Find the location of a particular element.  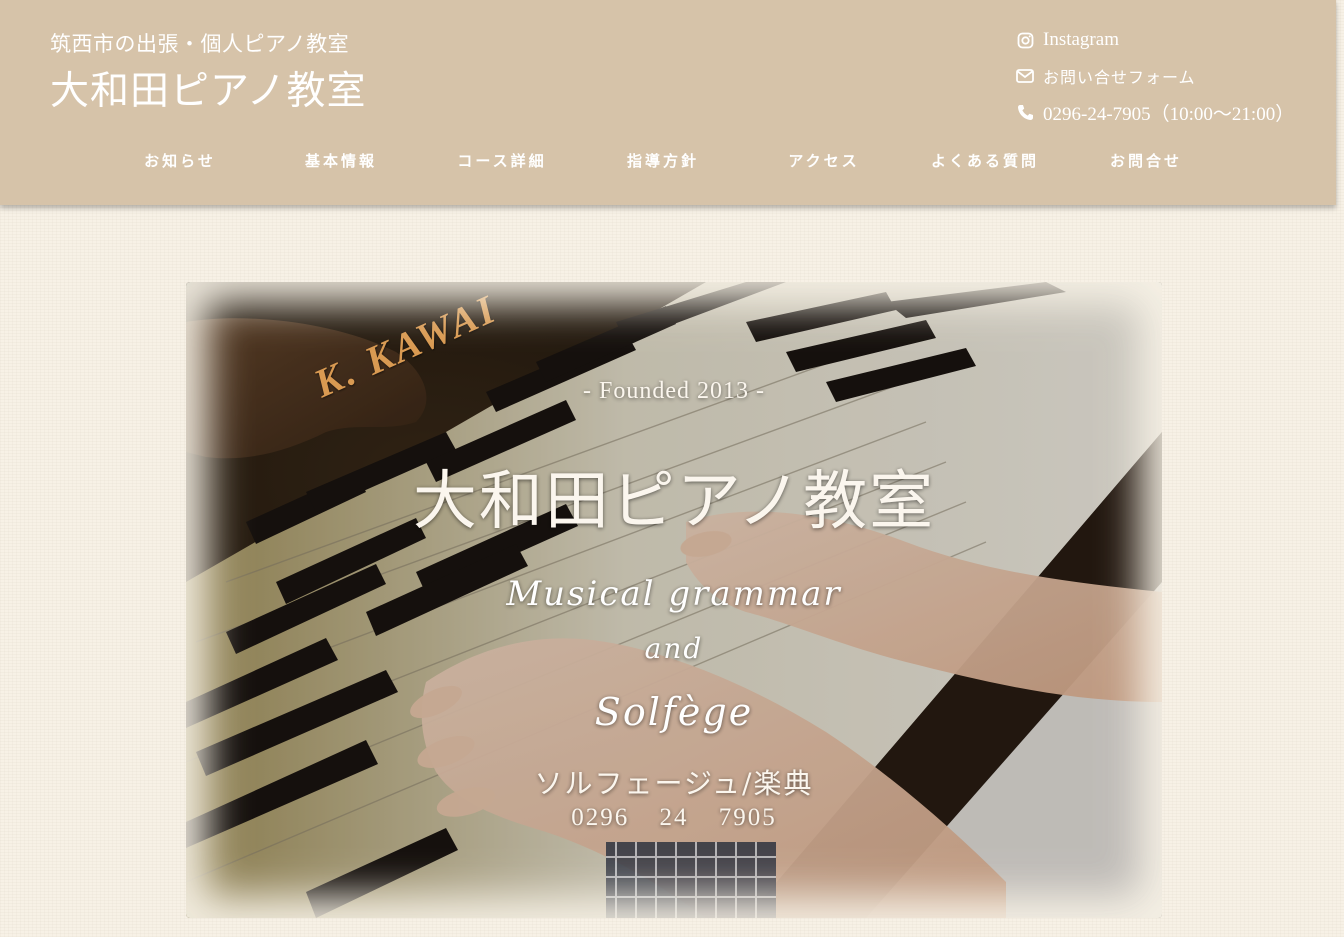

brand: 筑西市の出張・個人ピアノ教室 大和田ピアノ教室 is located at coordinates (208, 73).